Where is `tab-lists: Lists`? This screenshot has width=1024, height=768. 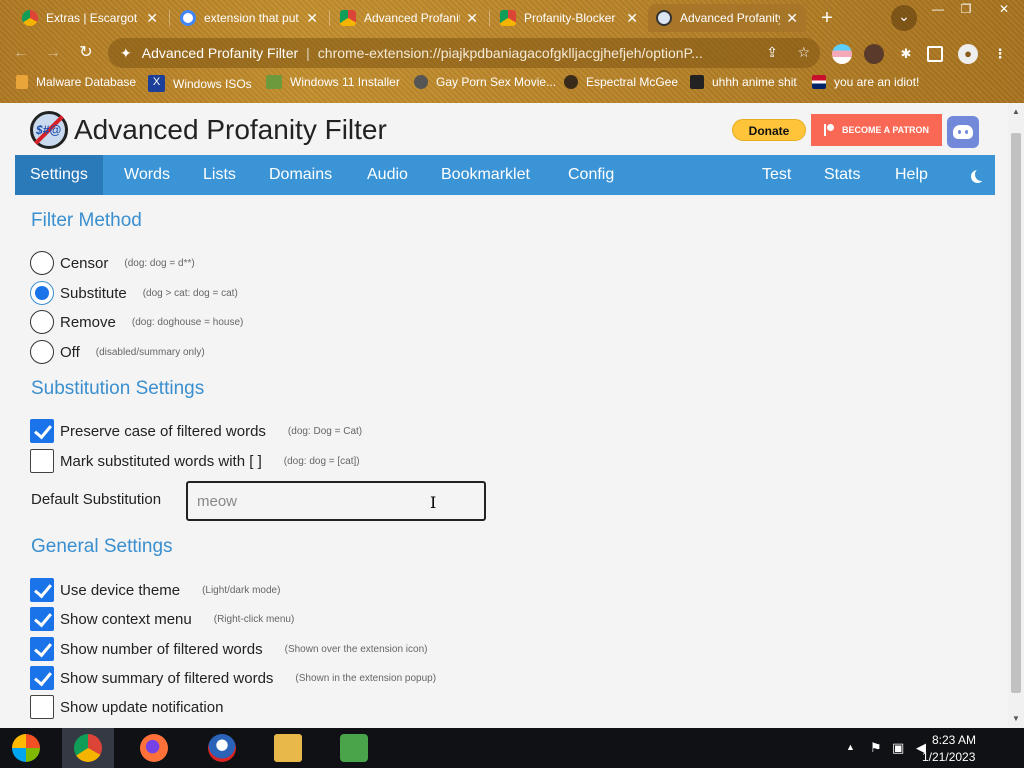 tab-lists: Lists is located at coordinates (219, 175).